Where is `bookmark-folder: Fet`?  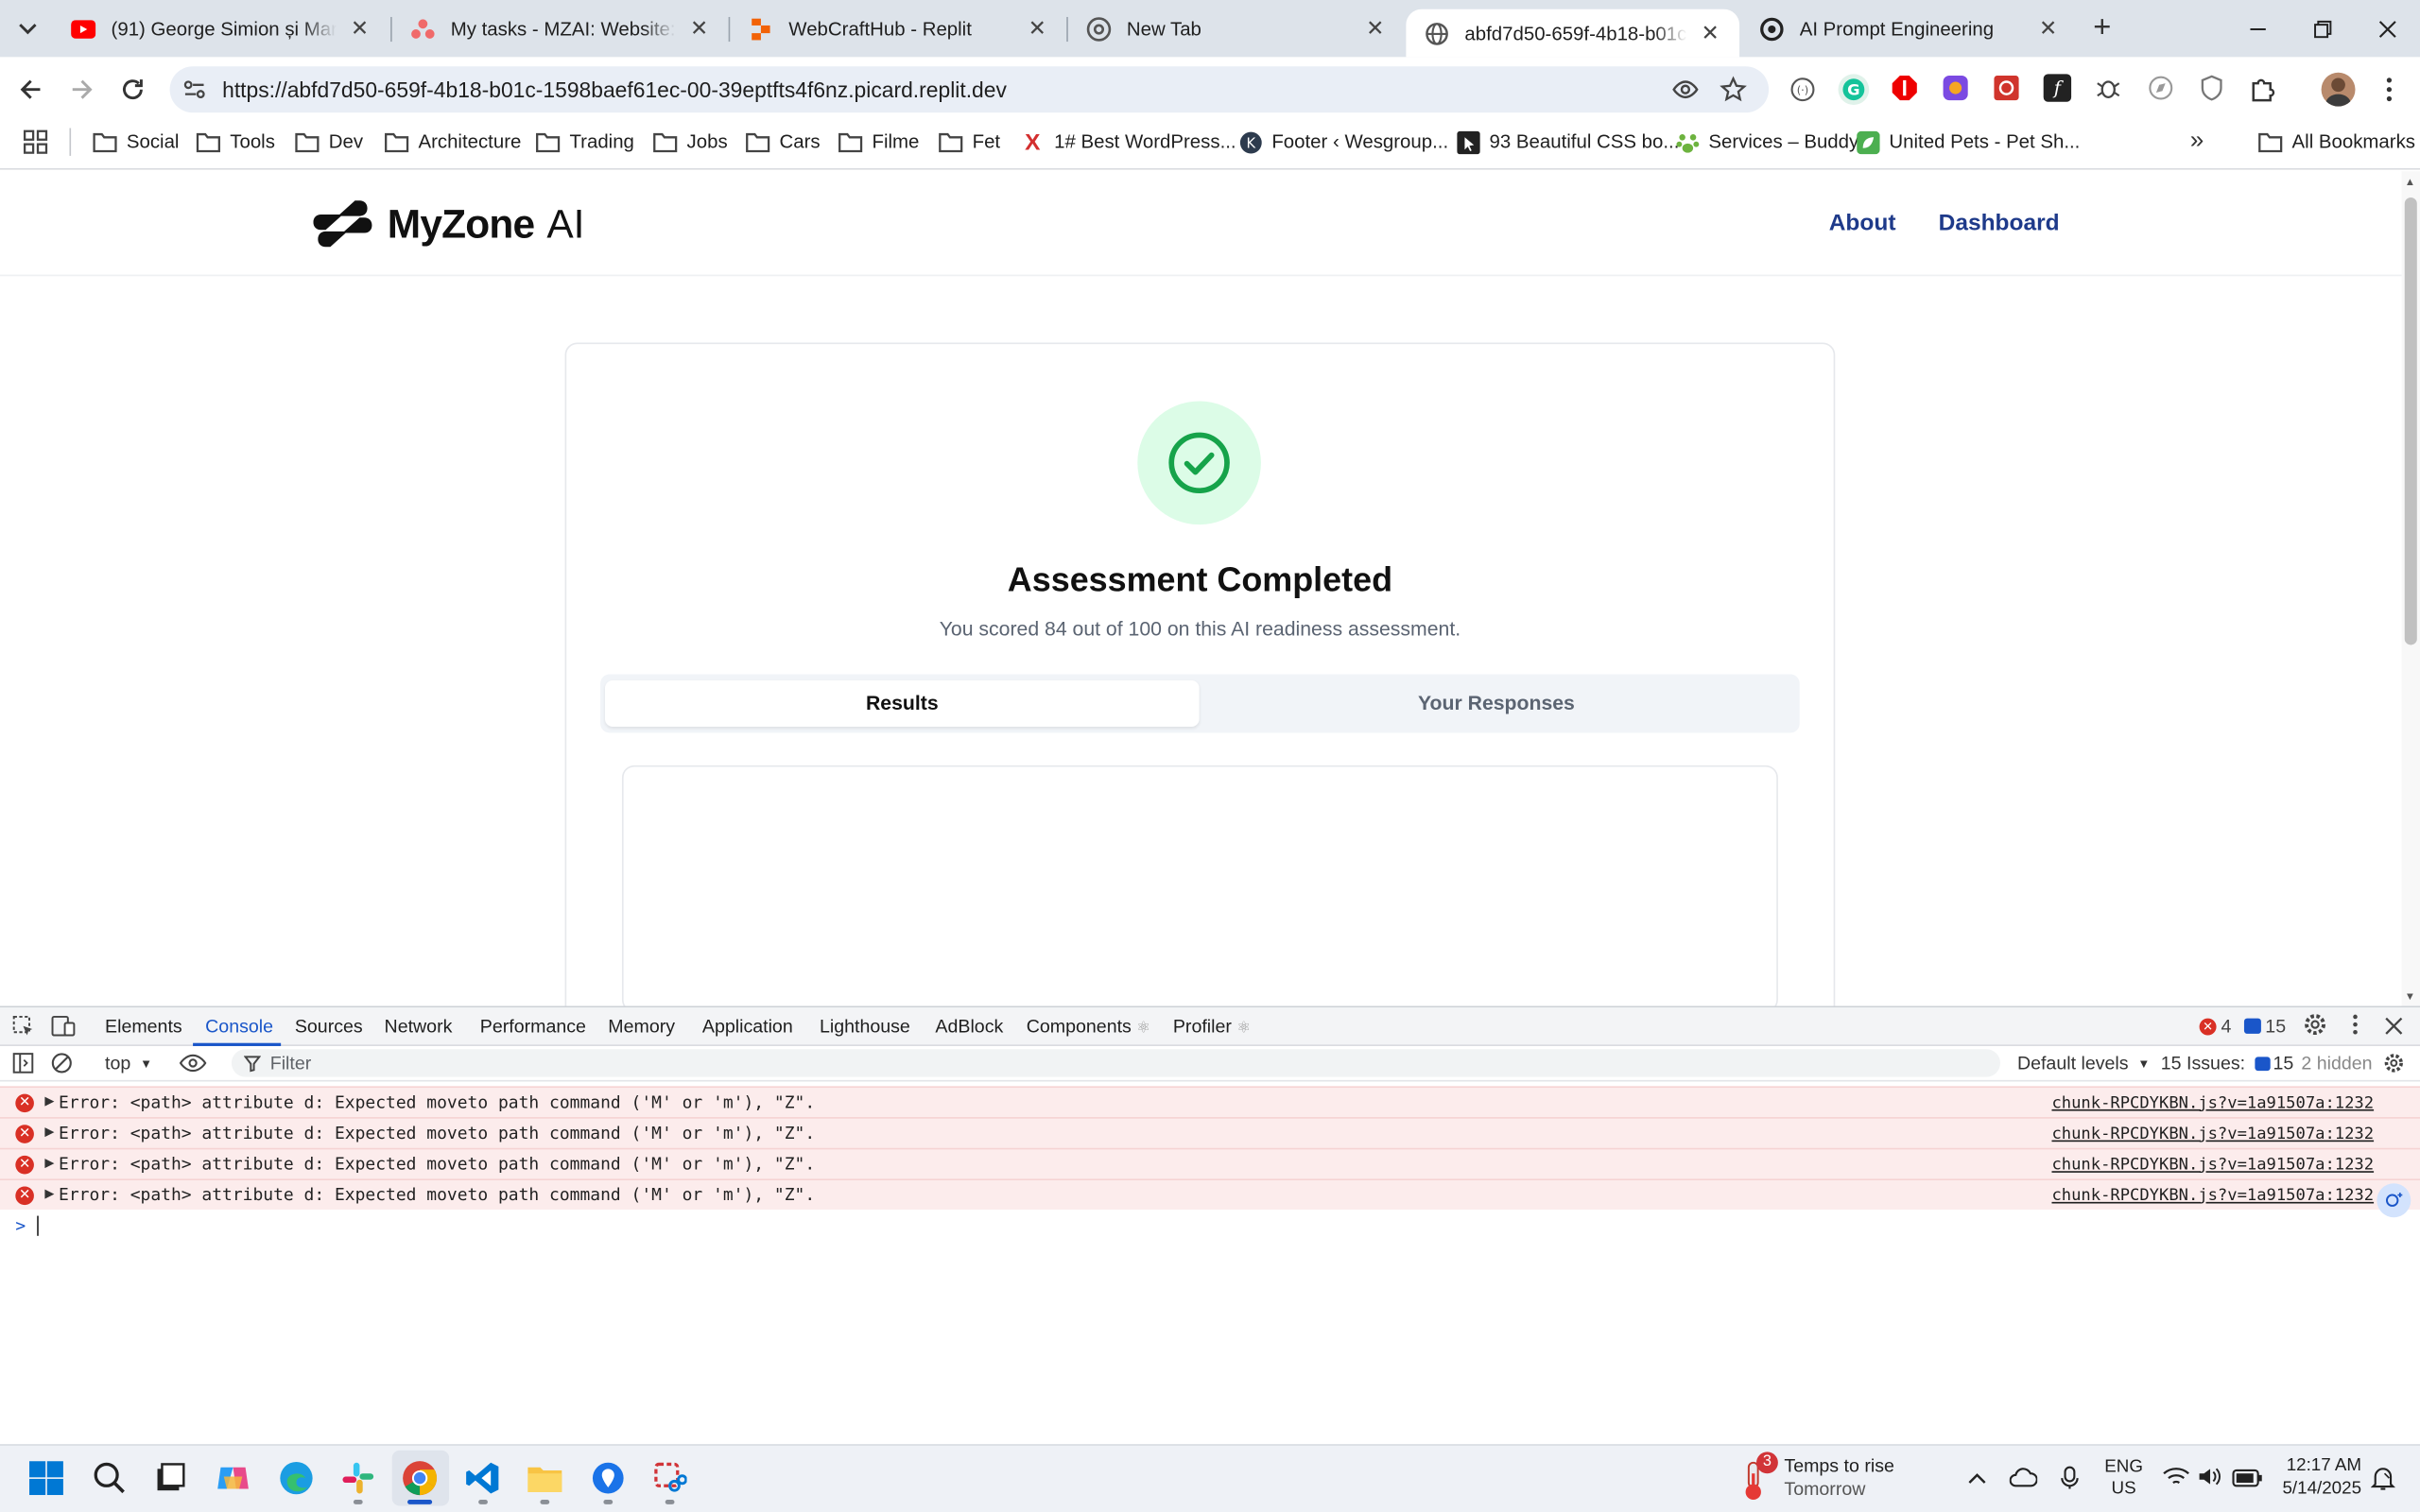 bookmark-folder: Fet is located at coordinates (970, 142).